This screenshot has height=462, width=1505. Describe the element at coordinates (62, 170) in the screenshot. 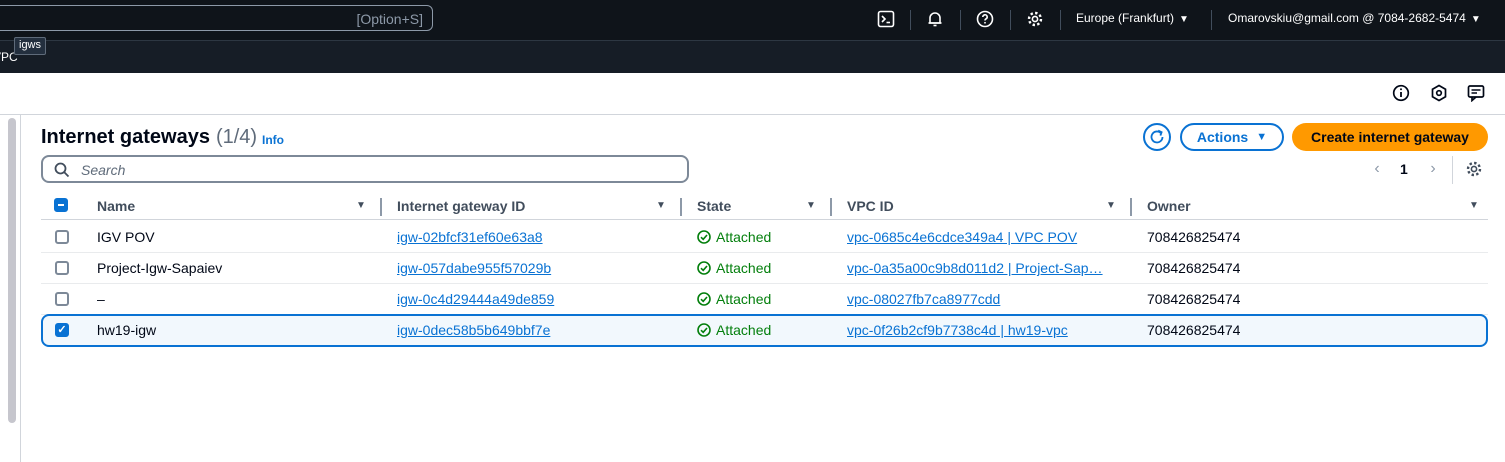

I see `search-icon` at that location.